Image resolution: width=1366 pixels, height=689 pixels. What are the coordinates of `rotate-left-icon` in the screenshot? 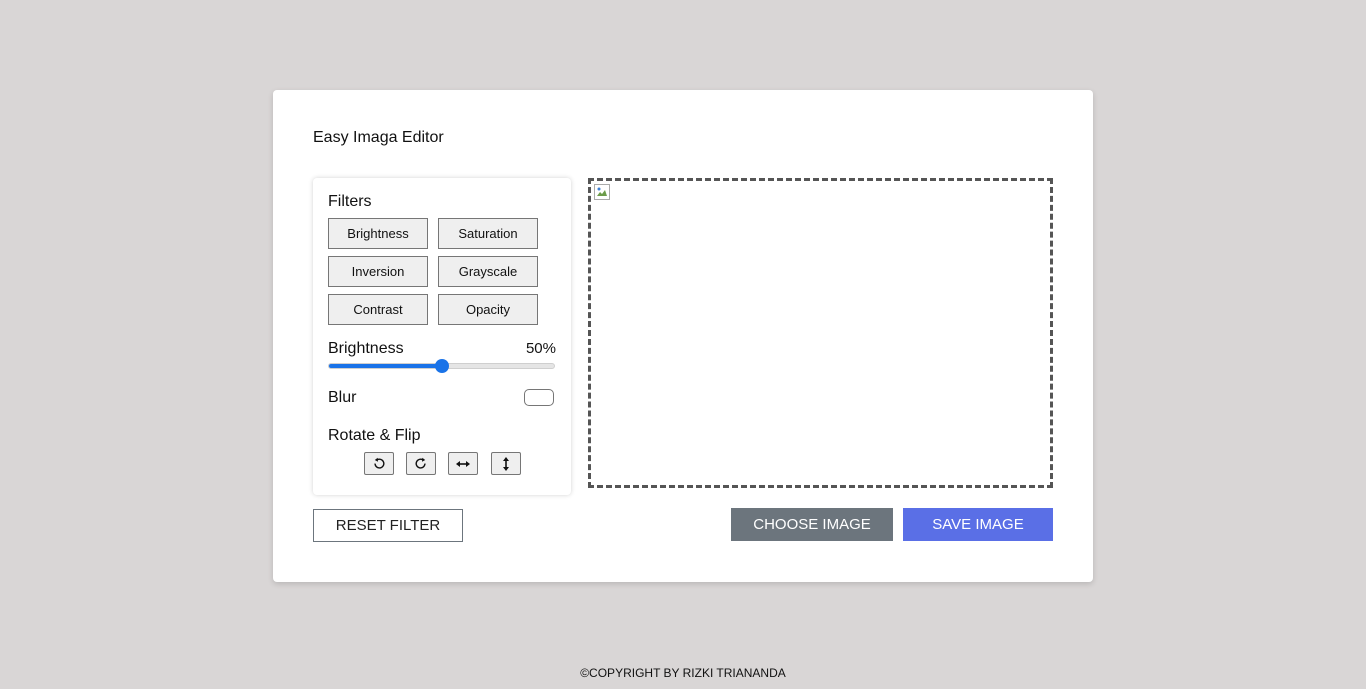 It's located at (379, 463).